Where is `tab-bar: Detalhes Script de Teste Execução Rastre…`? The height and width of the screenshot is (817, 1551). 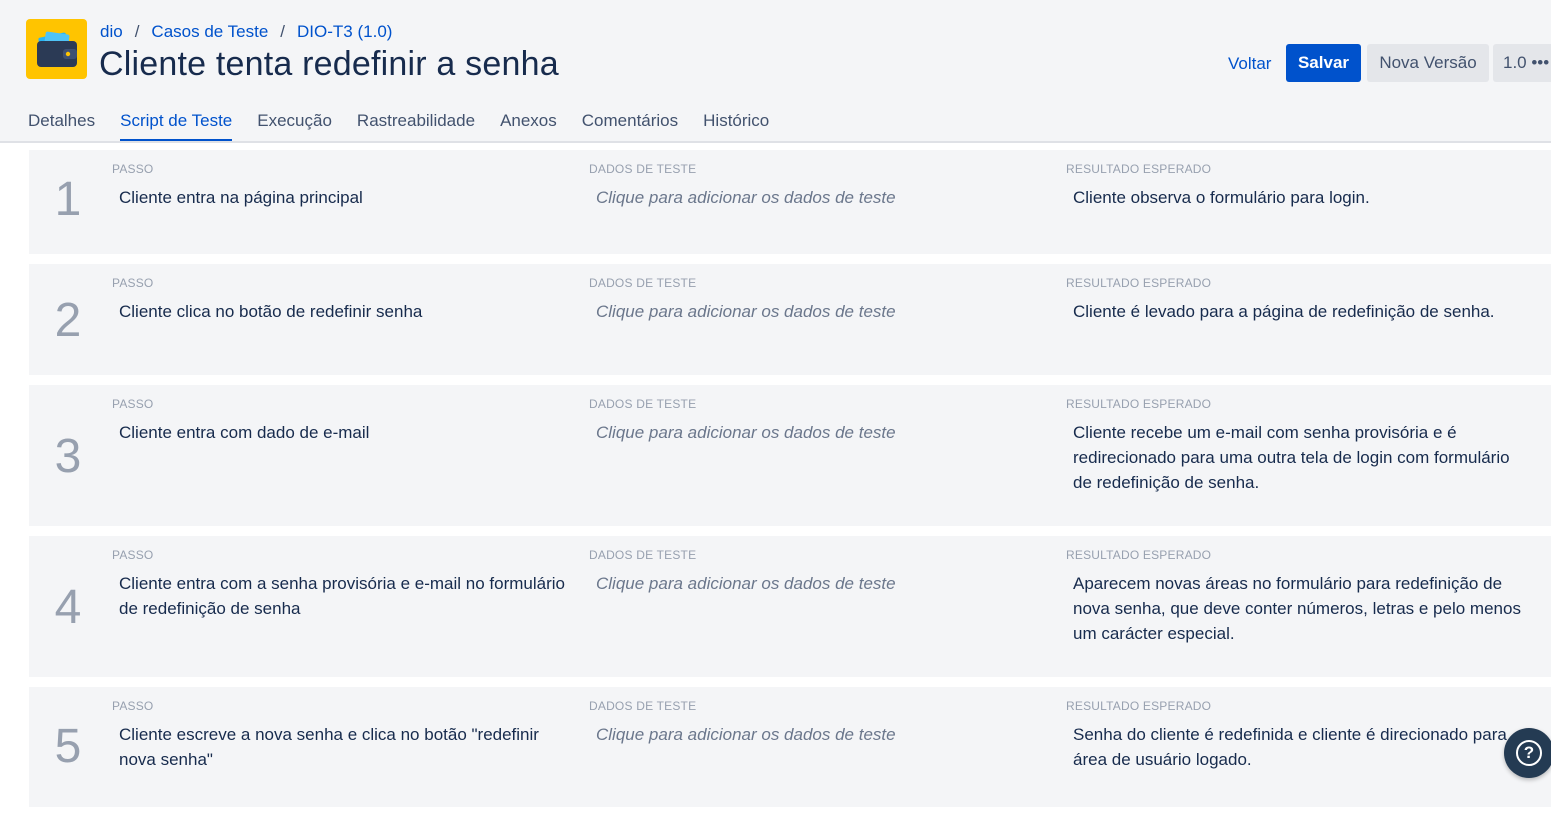
tab-bar: Detalhes Script de Teste Execução Rastre… is located at coordinates (411, 125).